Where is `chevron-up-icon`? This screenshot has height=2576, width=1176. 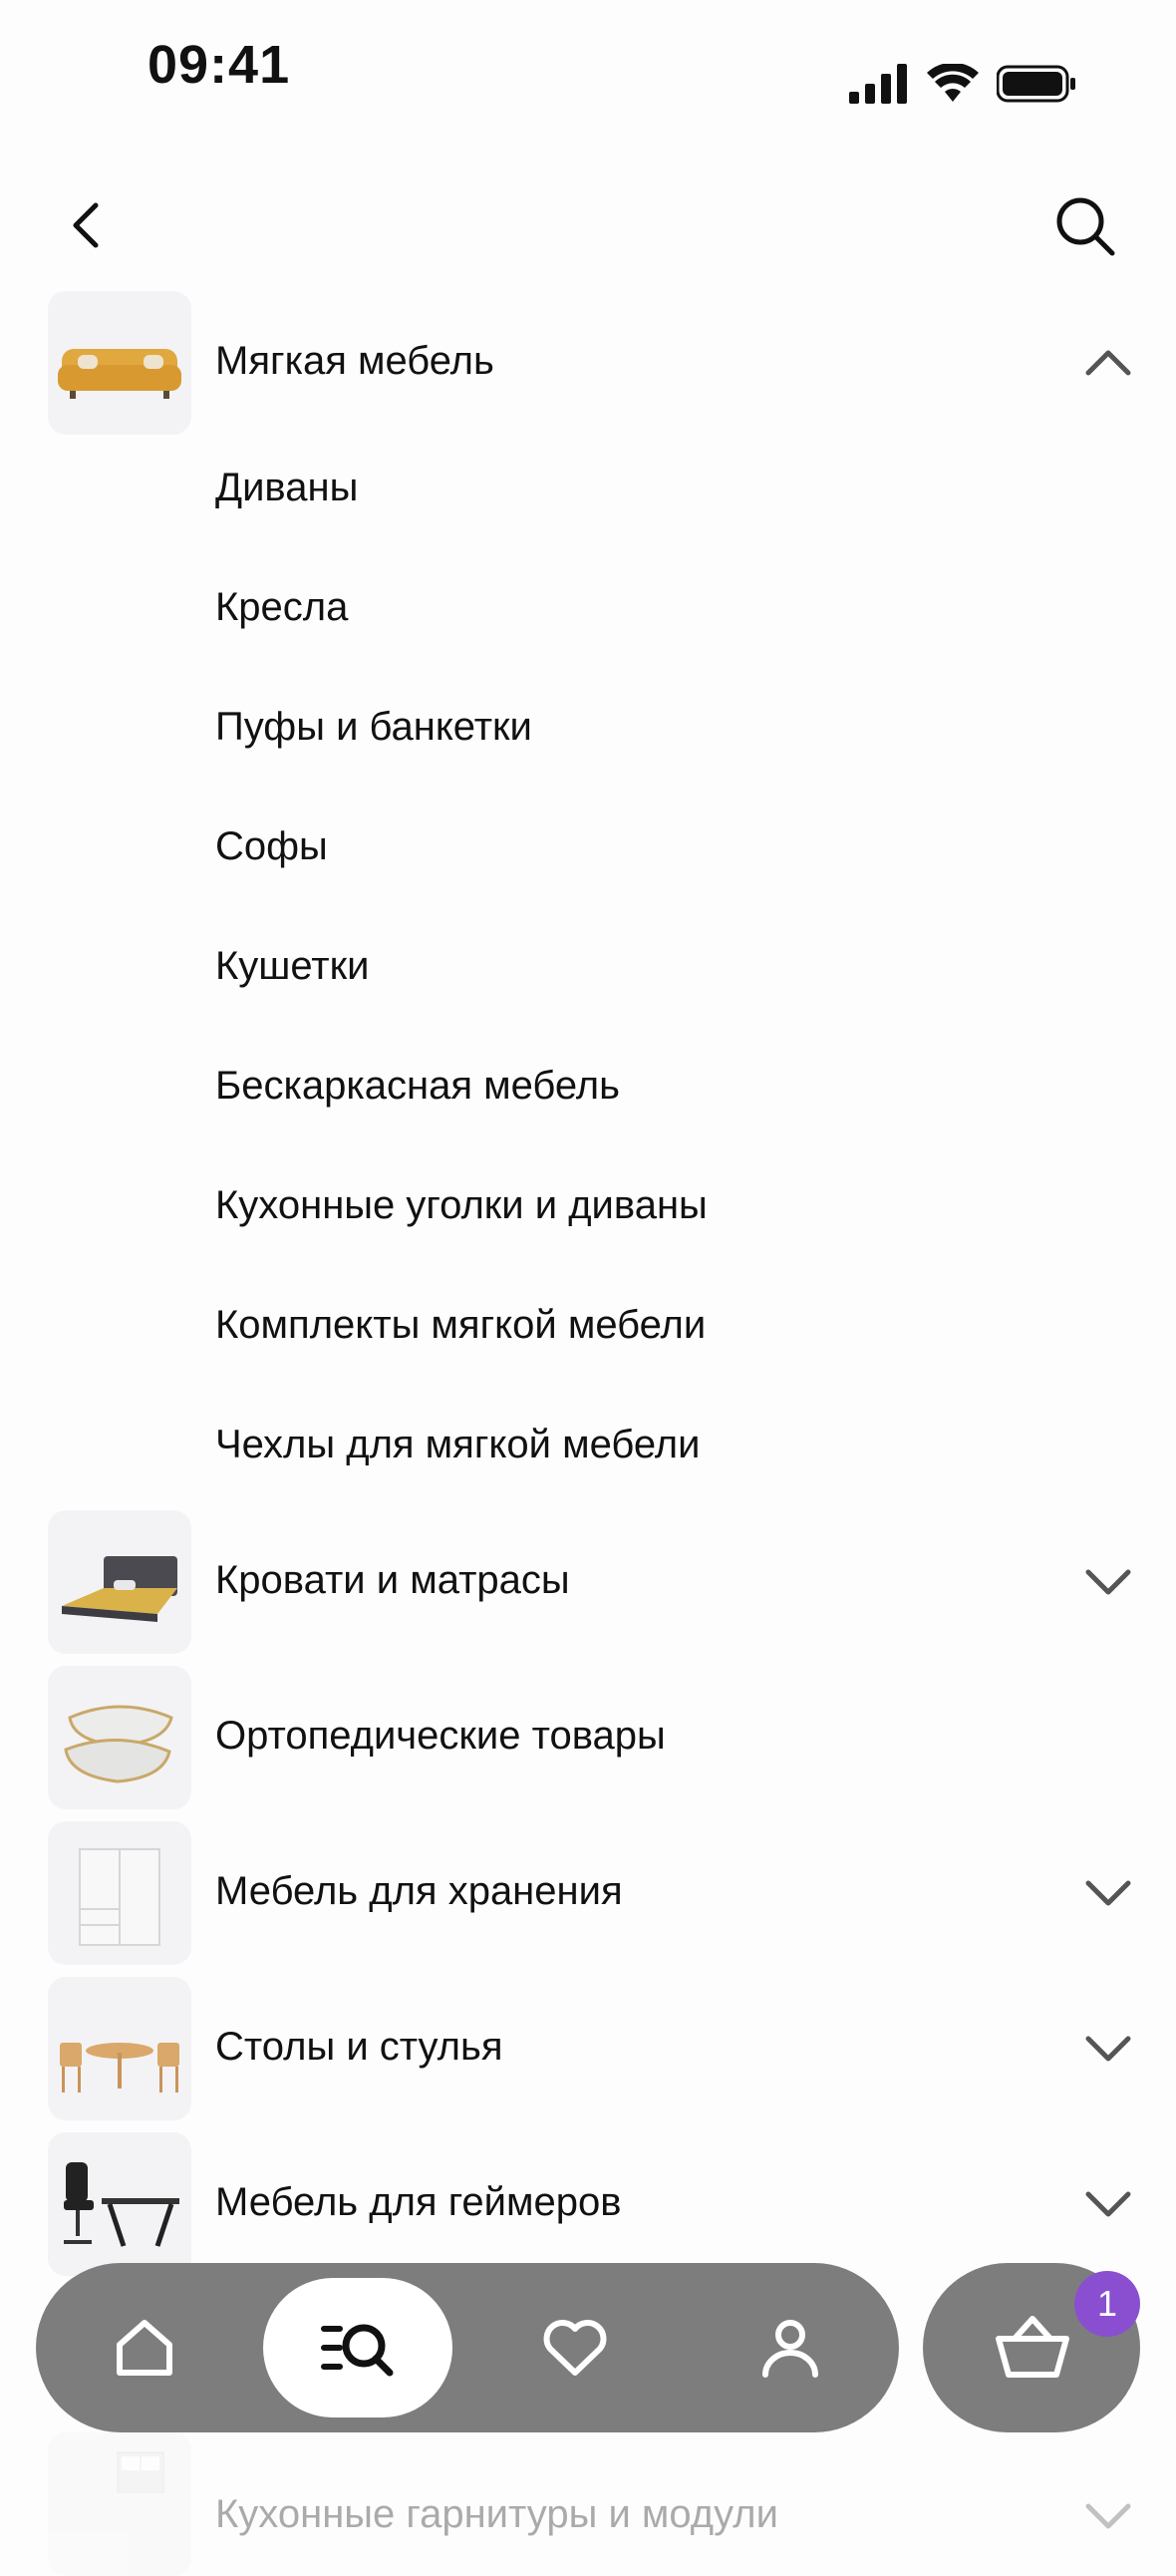
chevron-up-icon is located at coordinates (1108, 363).